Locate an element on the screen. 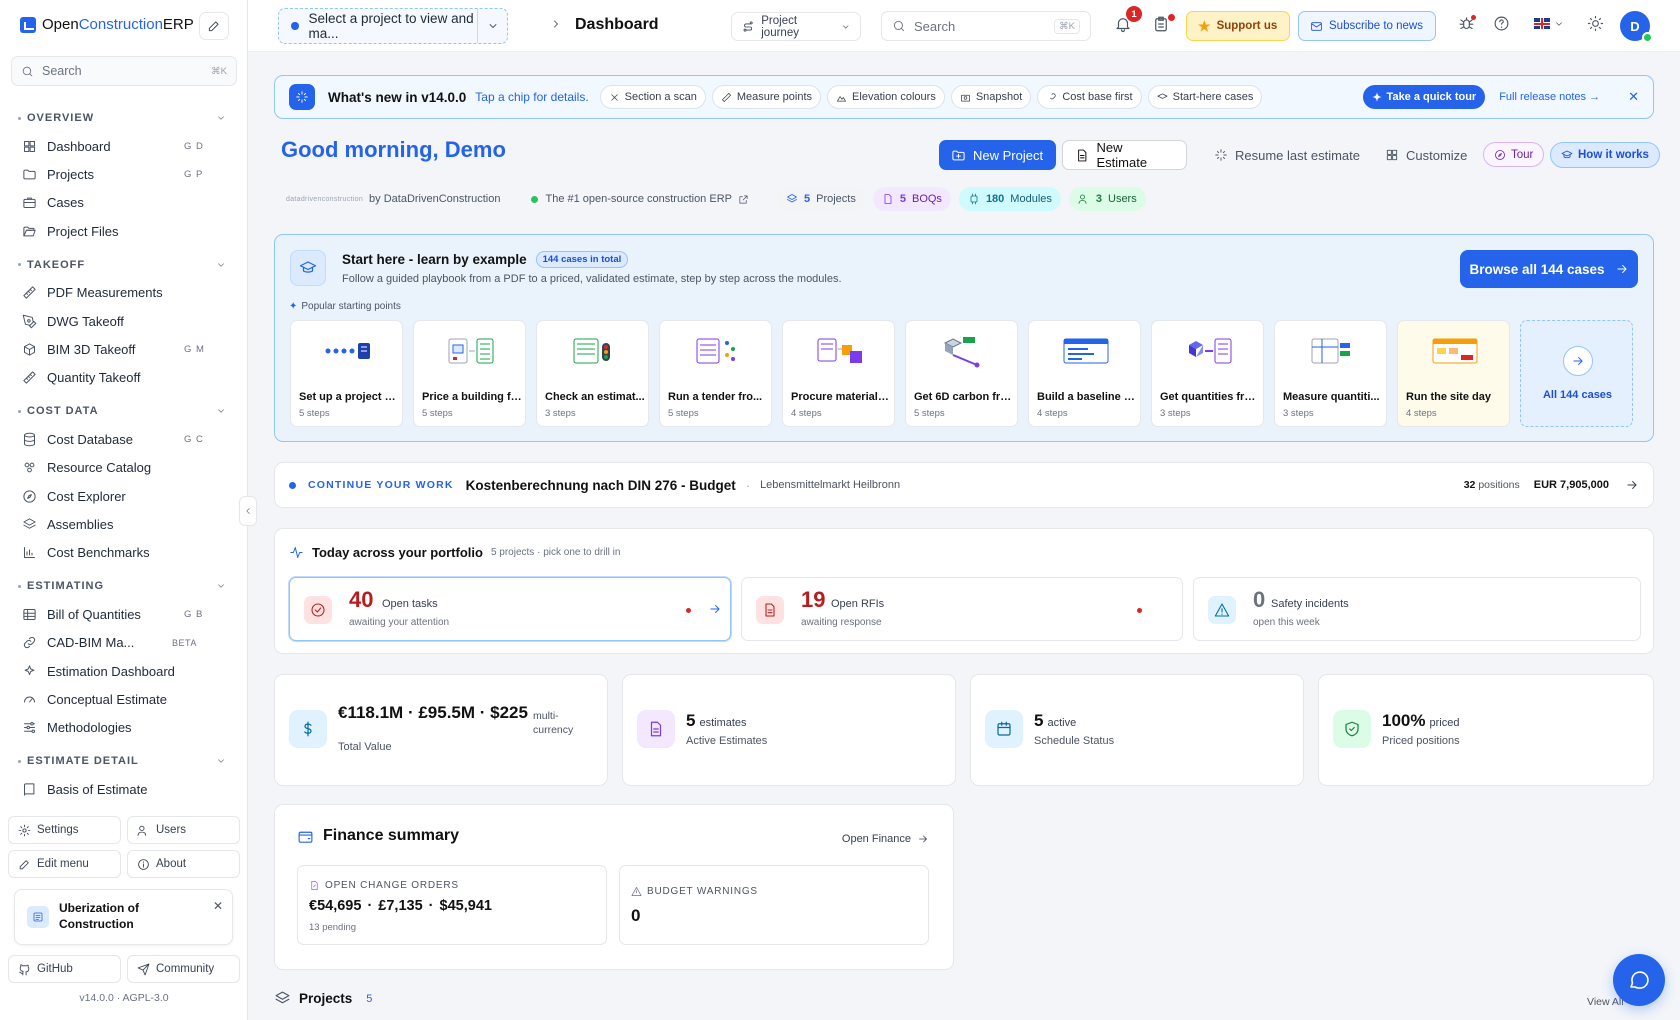 The height and width of the screenshot is (1020, 1680). language-selector is located at coordinates (1549, 23).